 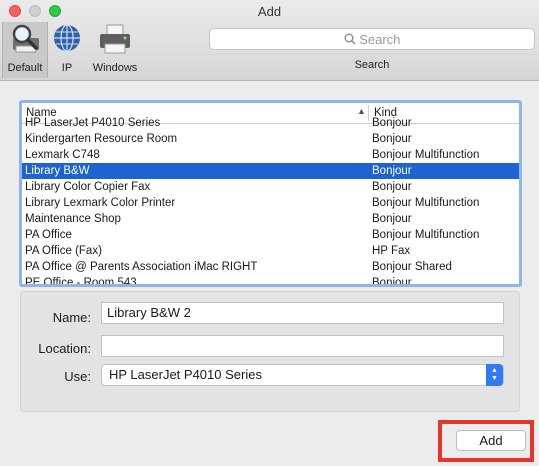 What do you see at coordinates (62, 155) in the screenshot?
I see `printer-name: Lexmark C748` at bounding box center [62, 155].